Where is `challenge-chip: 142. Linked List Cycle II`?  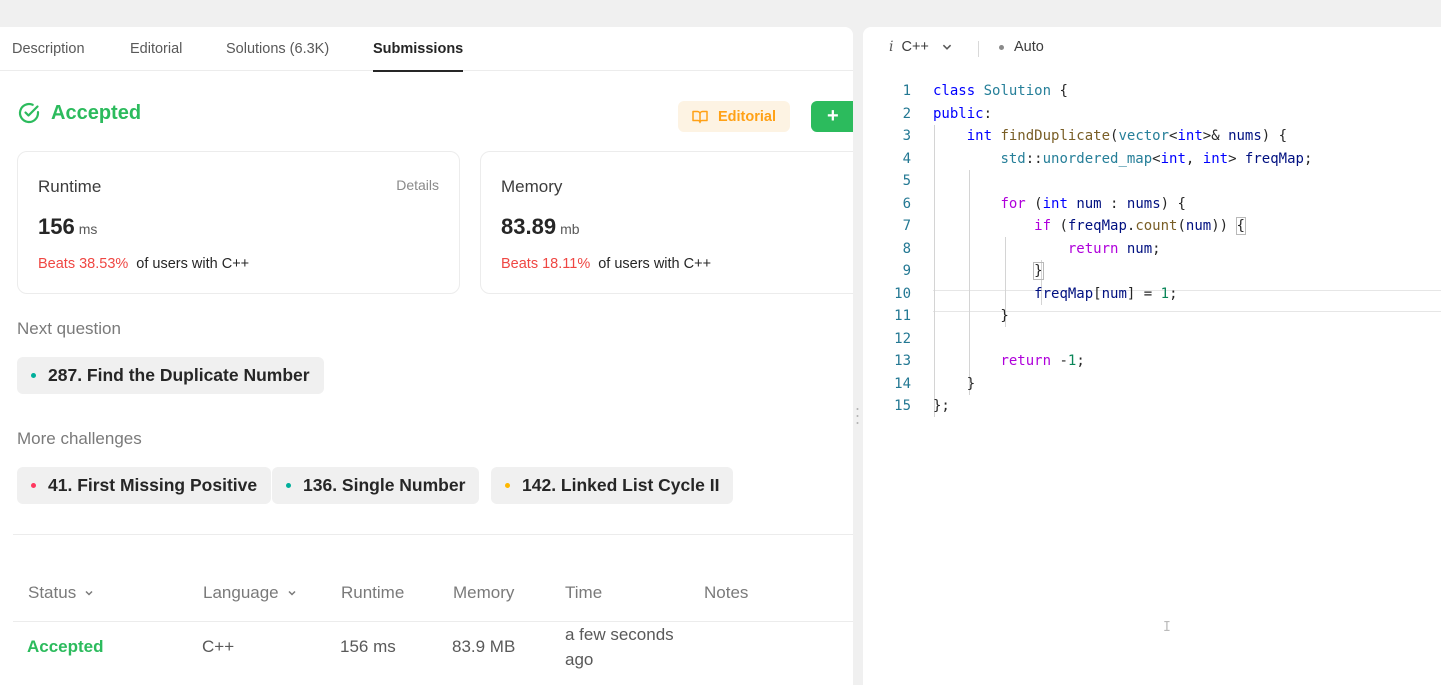 challenge-chip: 142. Linked List Cycle II is located at coordinates (612, 485).